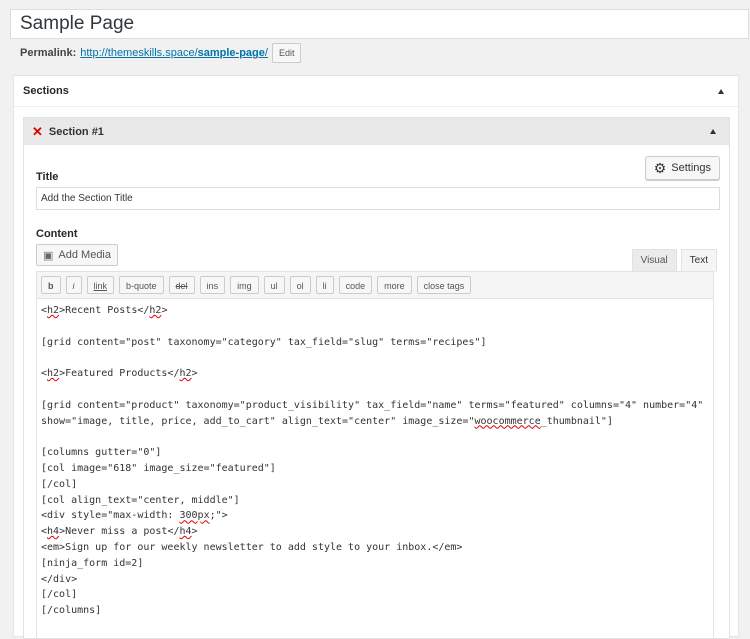 The height and width of the screenshot is (639, 750). I want to click on post-title-input: Sample Page, so click(379, 24).